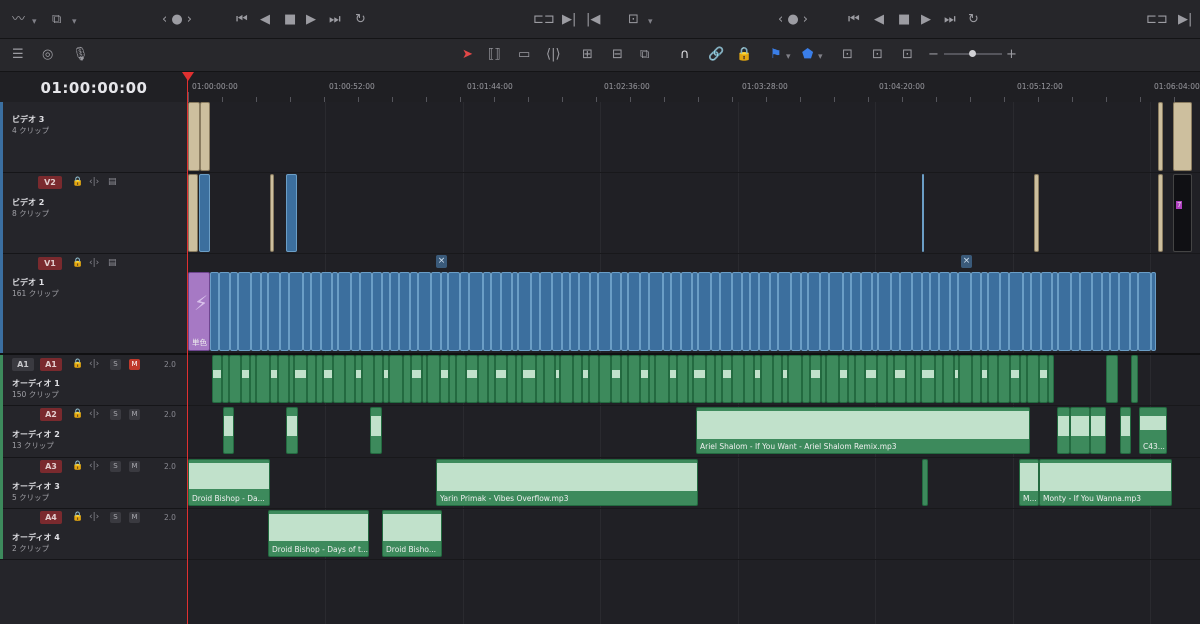 The width and height of the screenshot is (1200, 624). Describe the element at coordinates (50, 182) in the screenshot. I see `track-badge-v2: V2` at that location.